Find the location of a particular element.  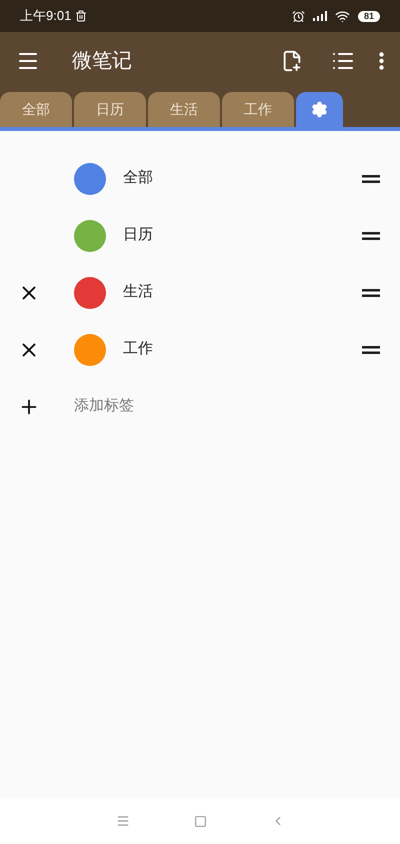

tag-tab: 工作 is located at coordinates (258, 109).